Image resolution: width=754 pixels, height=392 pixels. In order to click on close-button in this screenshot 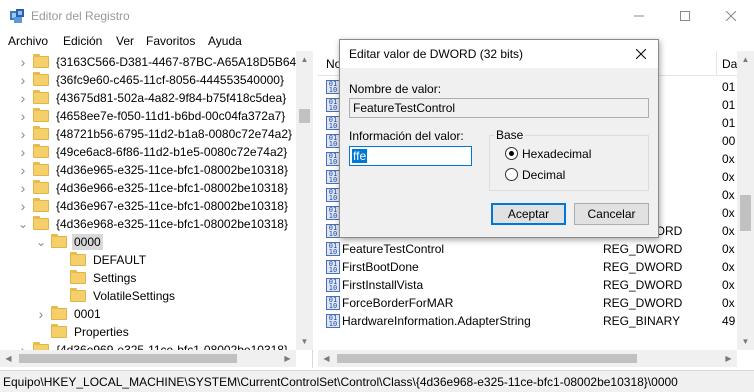, I will do `click(731, 15)`.